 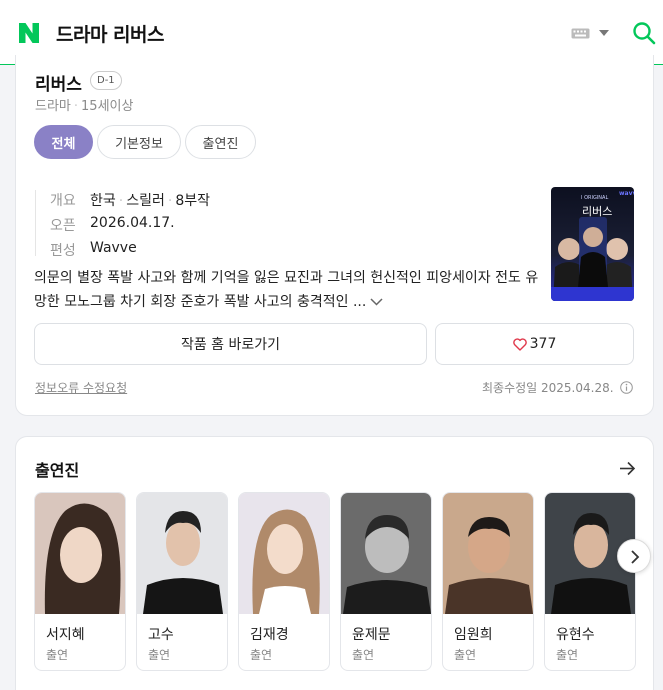 I want to click on info-label-channel: 편성, so click(x=63, y=251).